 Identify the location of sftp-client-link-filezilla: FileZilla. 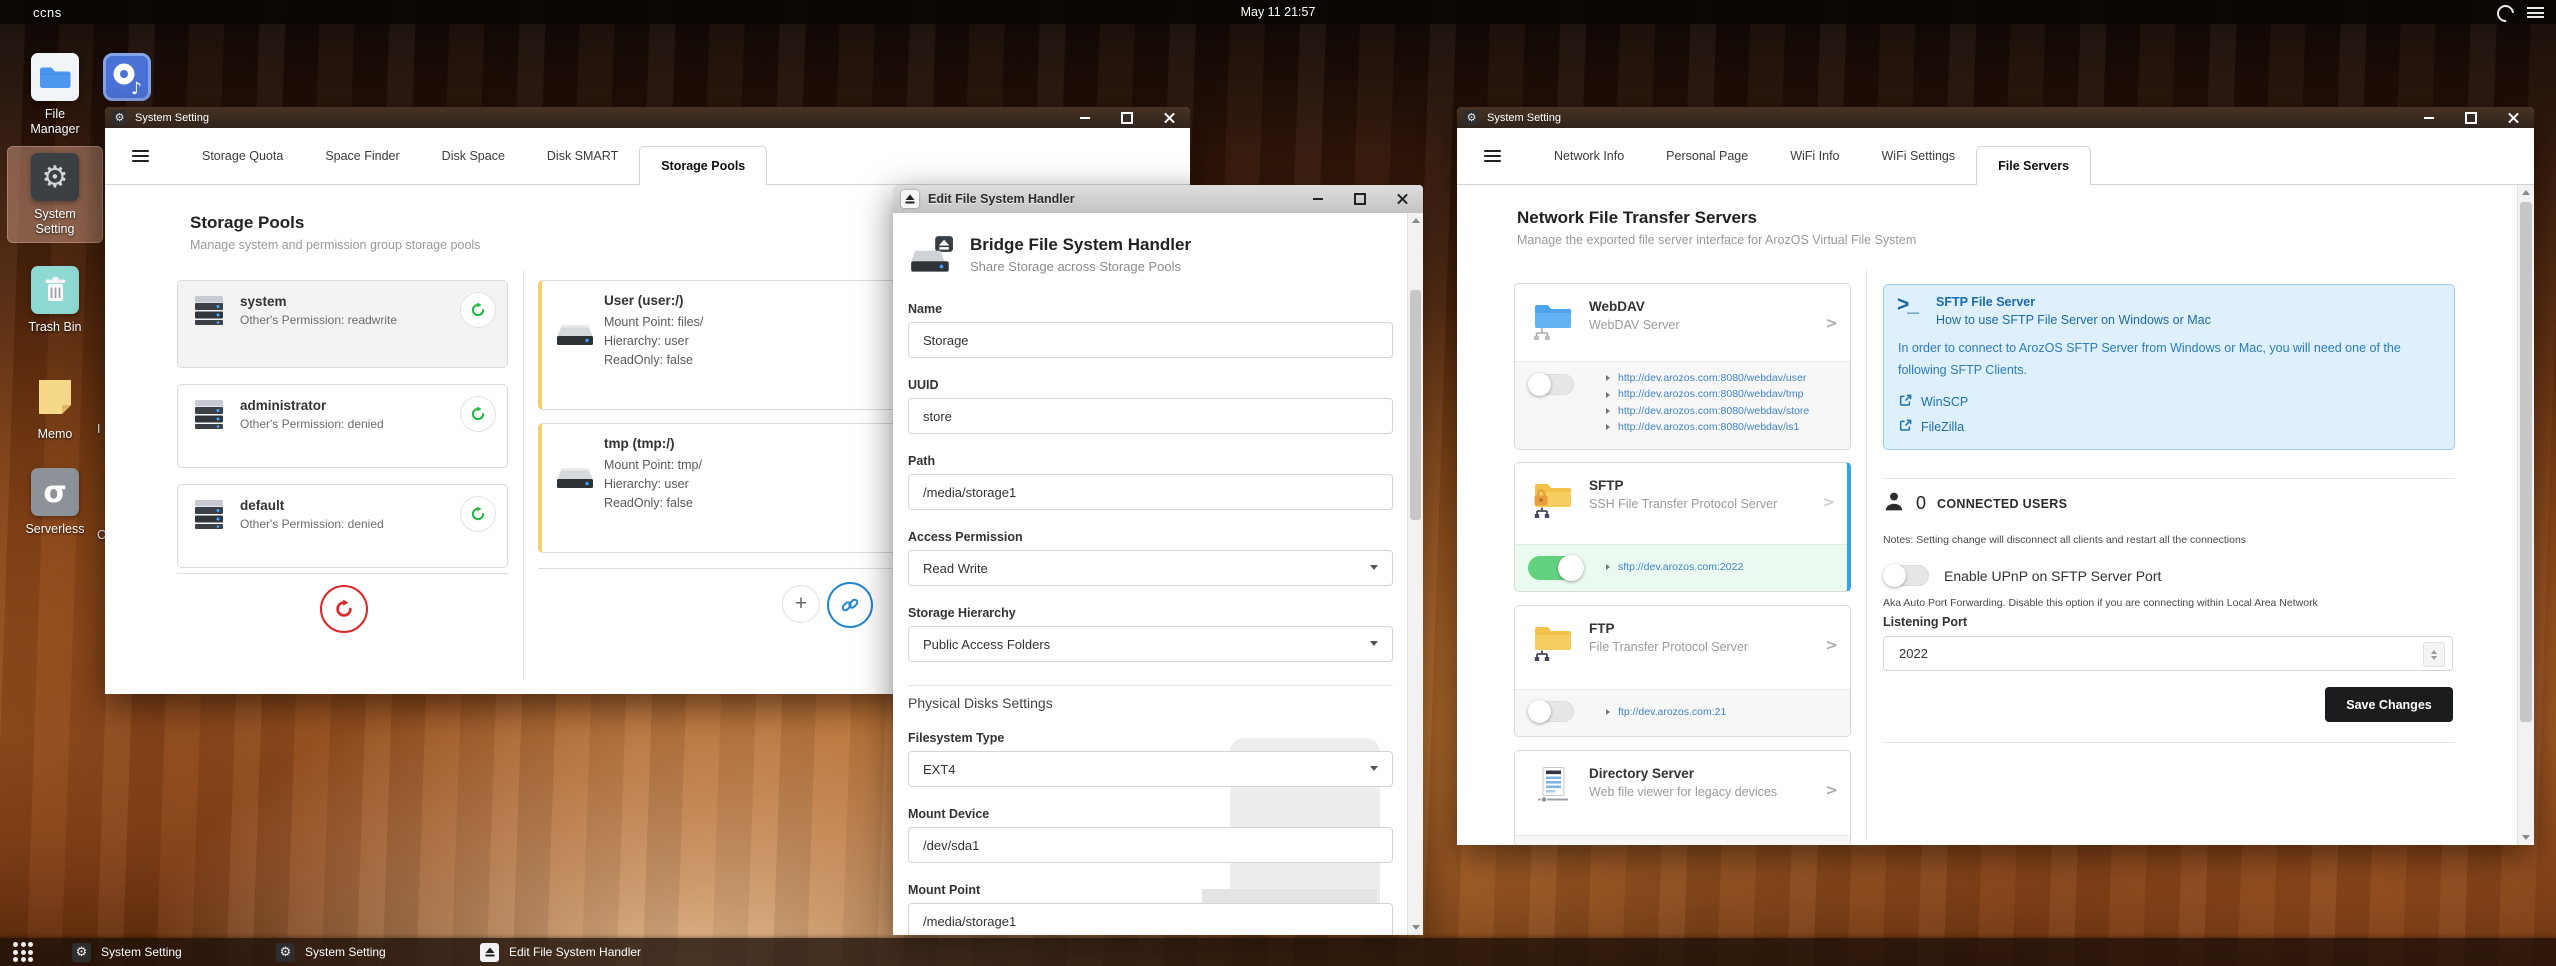
(1931, 427).